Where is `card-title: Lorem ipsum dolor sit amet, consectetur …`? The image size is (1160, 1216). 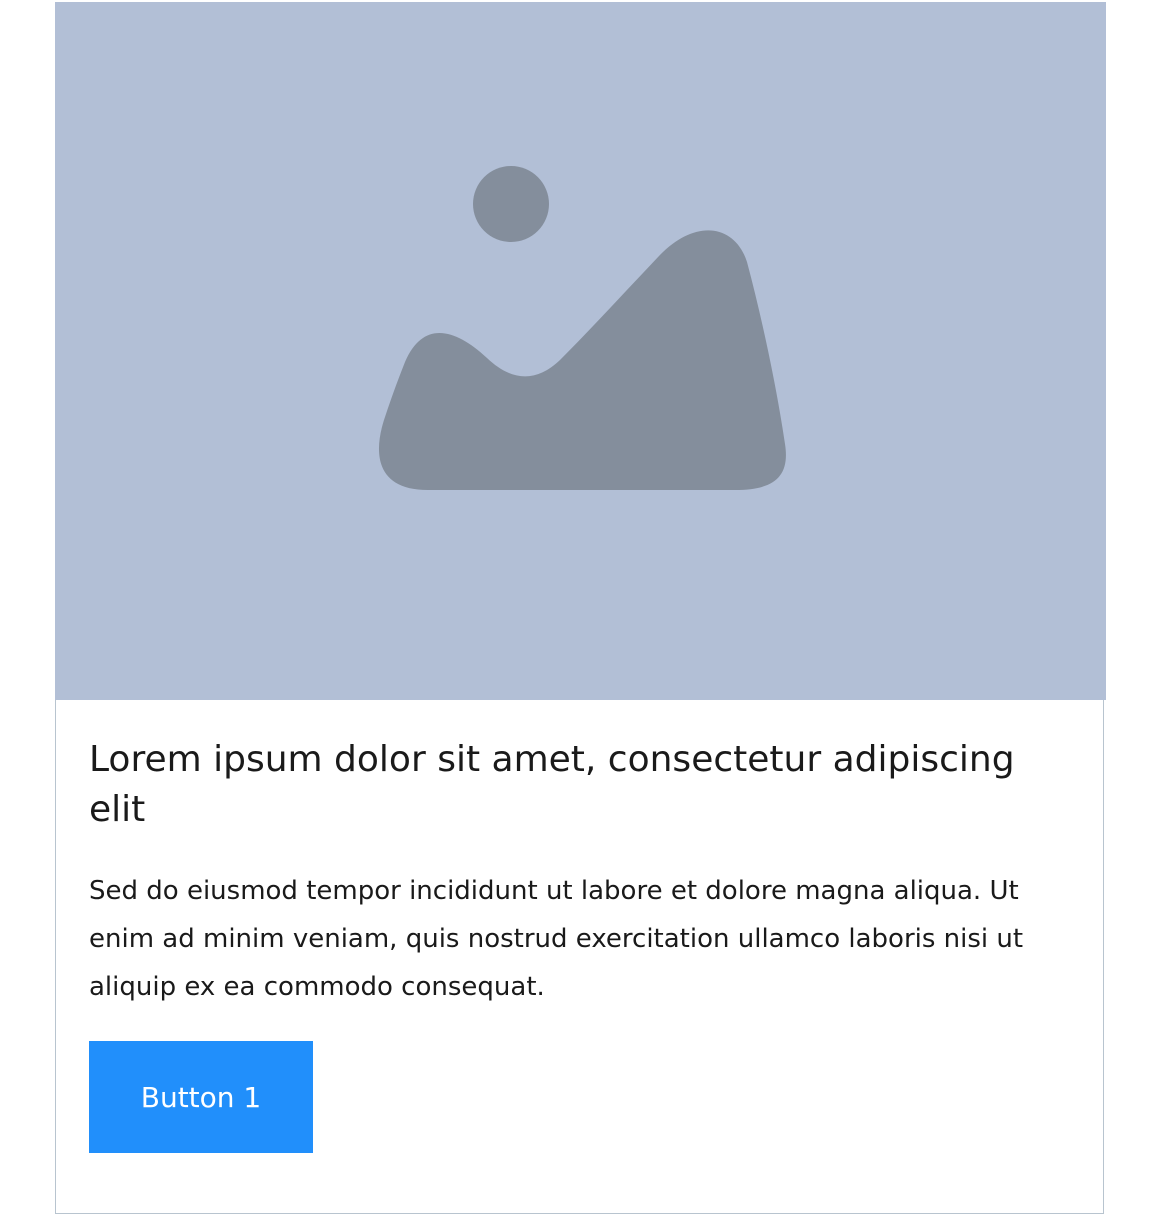 card-title: Lorem ipsum dolor sit amet, consectetur … is located at coordinates (552, 784).